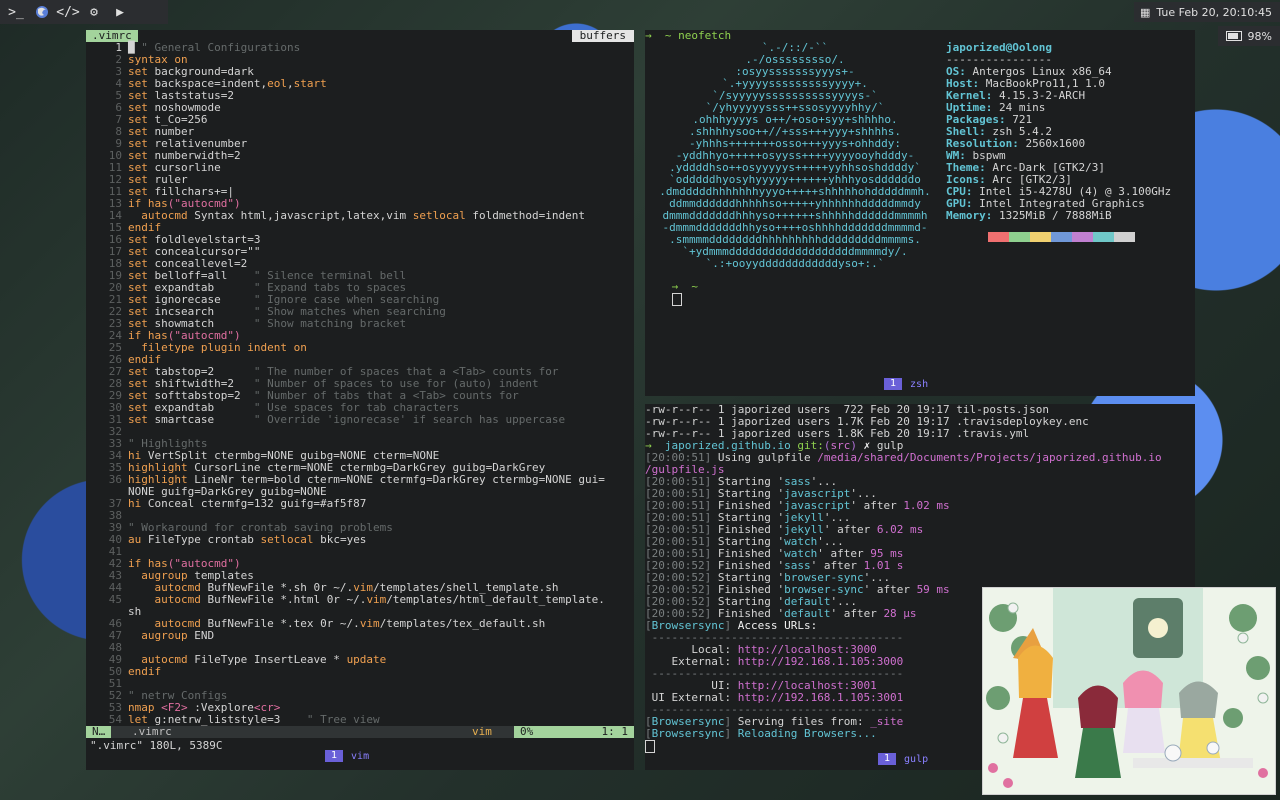 This screenshot has width=1280, height=800. I want to click on prompt-text-2: → ~, so click(685, 286).